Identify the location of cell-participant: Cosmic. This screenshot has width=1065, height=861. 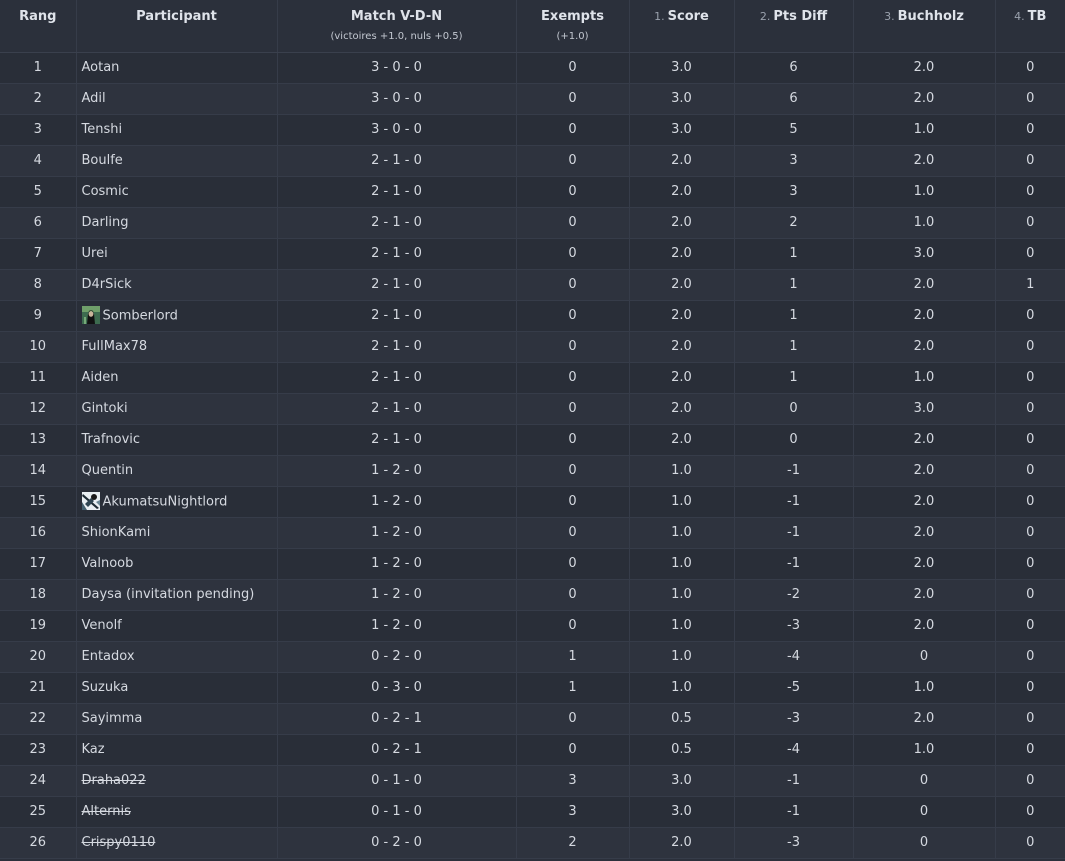
(176, 192).